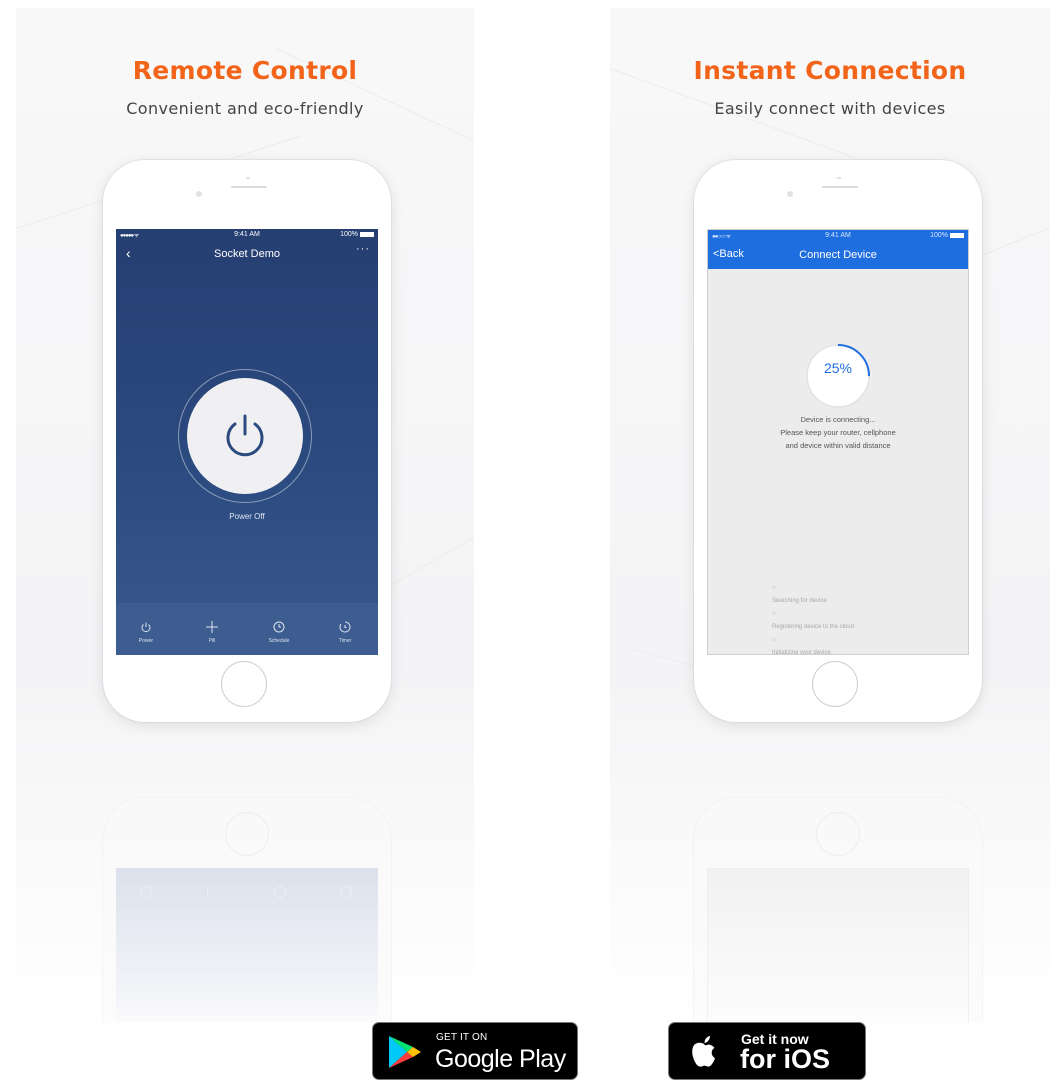 This screenshot has height=1081, width=1050. Describe the element at coordinates (247, 629) in the screenshot. I see `bottom-tab-bar: Power Pill Schedule Timer` at that location.